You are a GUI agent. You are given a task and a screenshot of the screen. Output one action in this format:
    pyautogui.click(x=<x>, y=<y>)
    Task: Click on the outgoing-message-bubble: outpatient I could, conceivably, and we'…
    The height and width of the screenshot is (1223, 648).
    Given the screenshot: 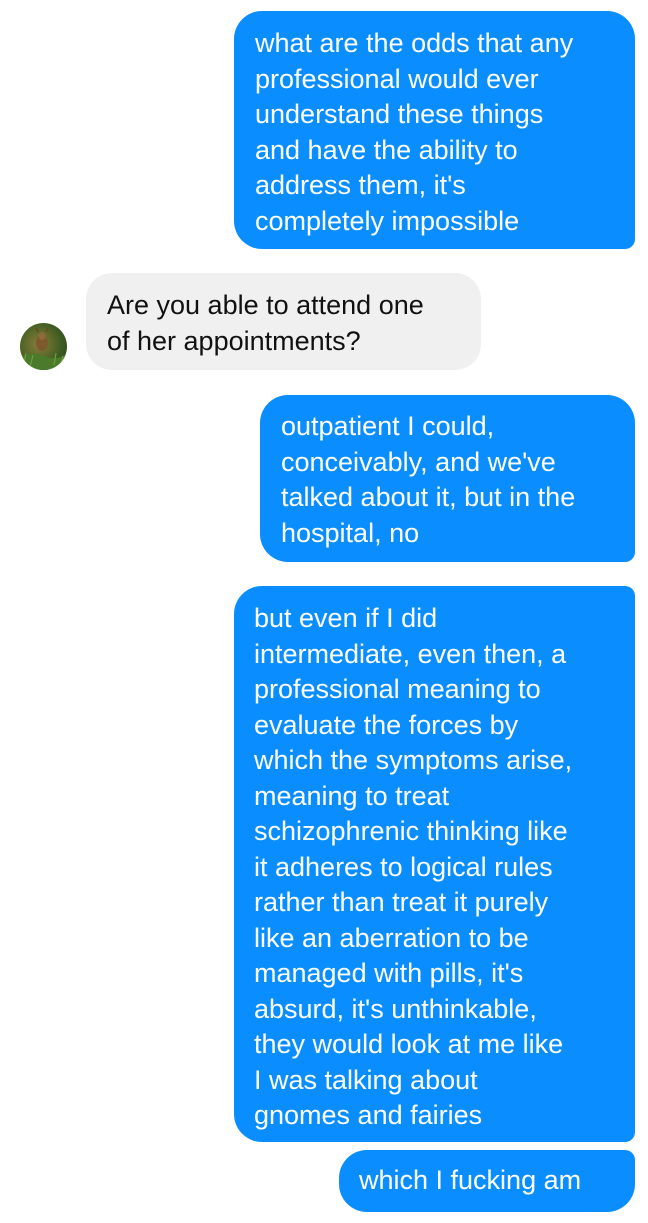 What is the action you would take?
    pyautogui.click(x=447, y=478)
    